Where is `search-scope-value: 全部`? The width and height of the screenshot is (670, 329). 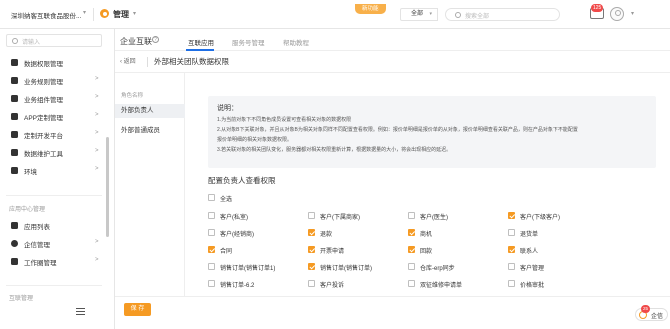 search-scope-value: 全部 is located at coordinates (417, 14).